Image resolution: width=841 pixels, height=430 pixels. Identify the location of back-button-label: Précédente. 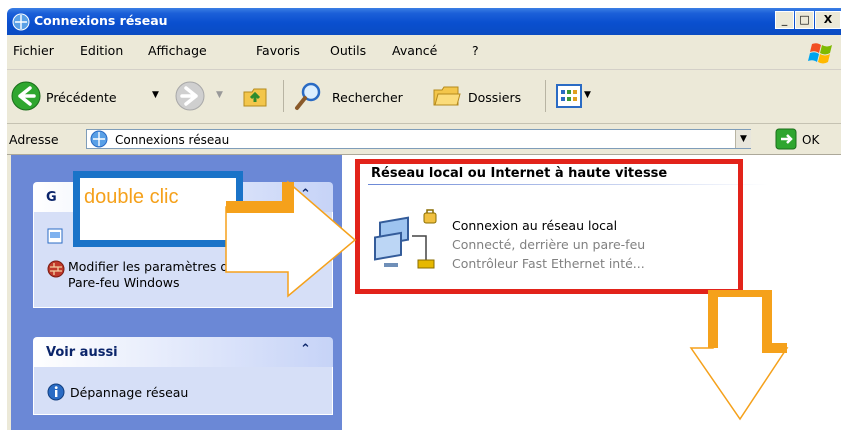
(81, 97).